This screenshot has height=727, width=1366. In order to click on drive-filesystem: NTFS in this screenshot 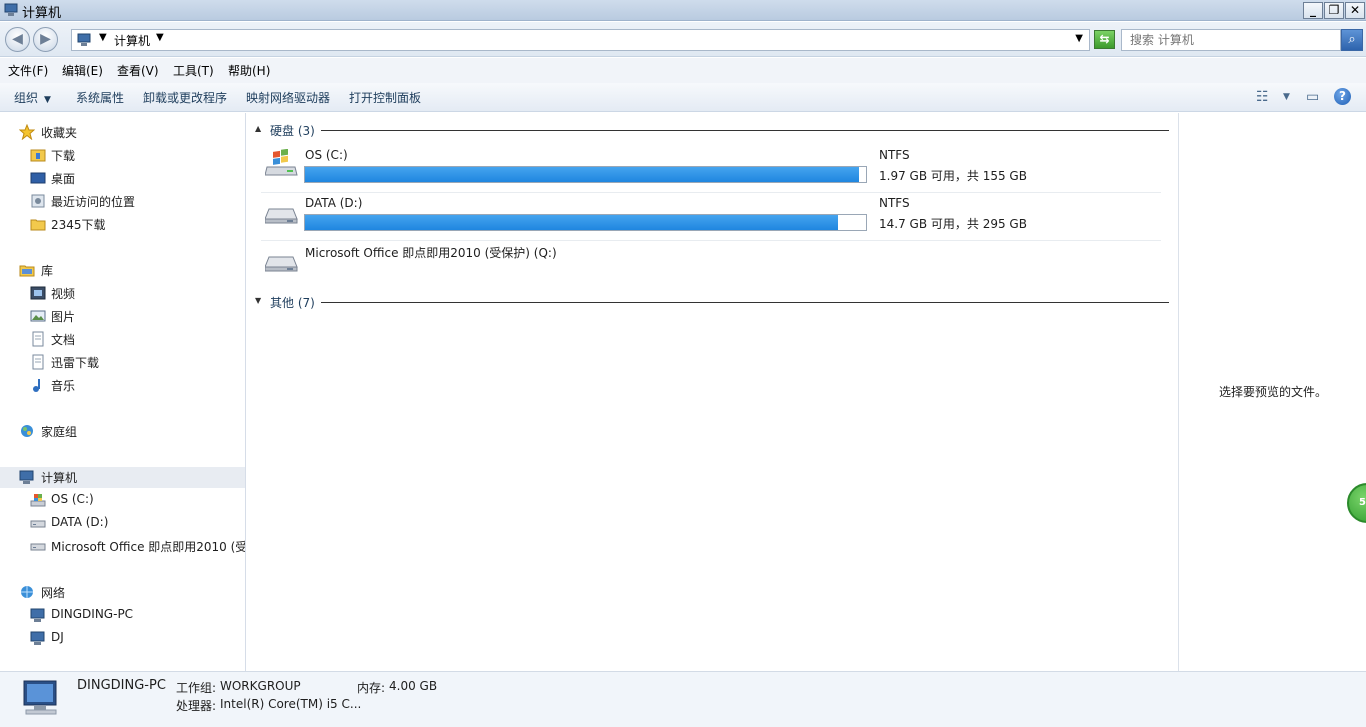, I will do `click(894, 203)`.